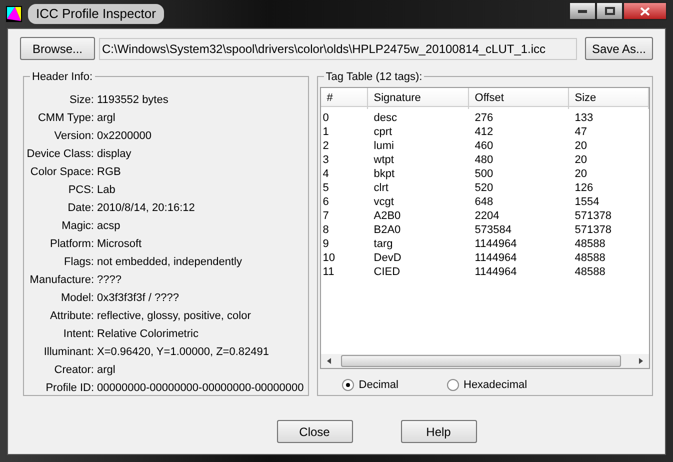  I want to click on field-label: Platform:, so click(71, 244).